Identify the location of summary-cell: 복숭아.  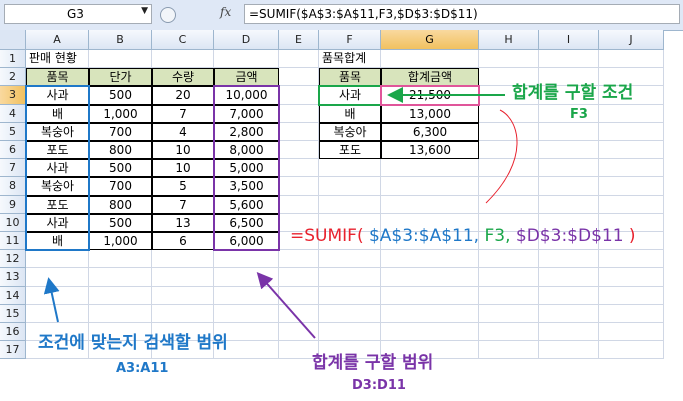
(350, 131).